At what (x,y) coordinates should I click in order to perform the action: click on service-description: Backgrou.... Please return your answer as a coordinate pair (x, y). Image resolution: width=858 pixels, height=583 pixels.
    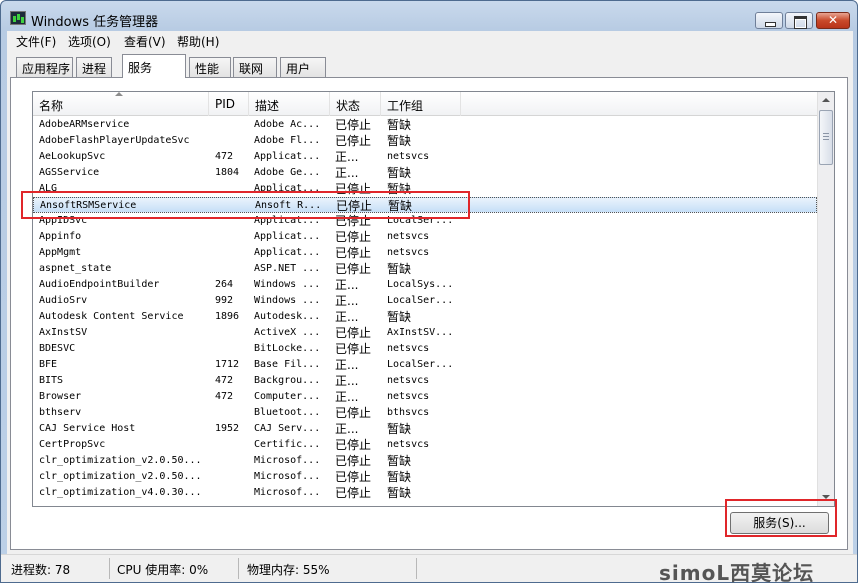
    Looking at the image, I should click on (287, 380).